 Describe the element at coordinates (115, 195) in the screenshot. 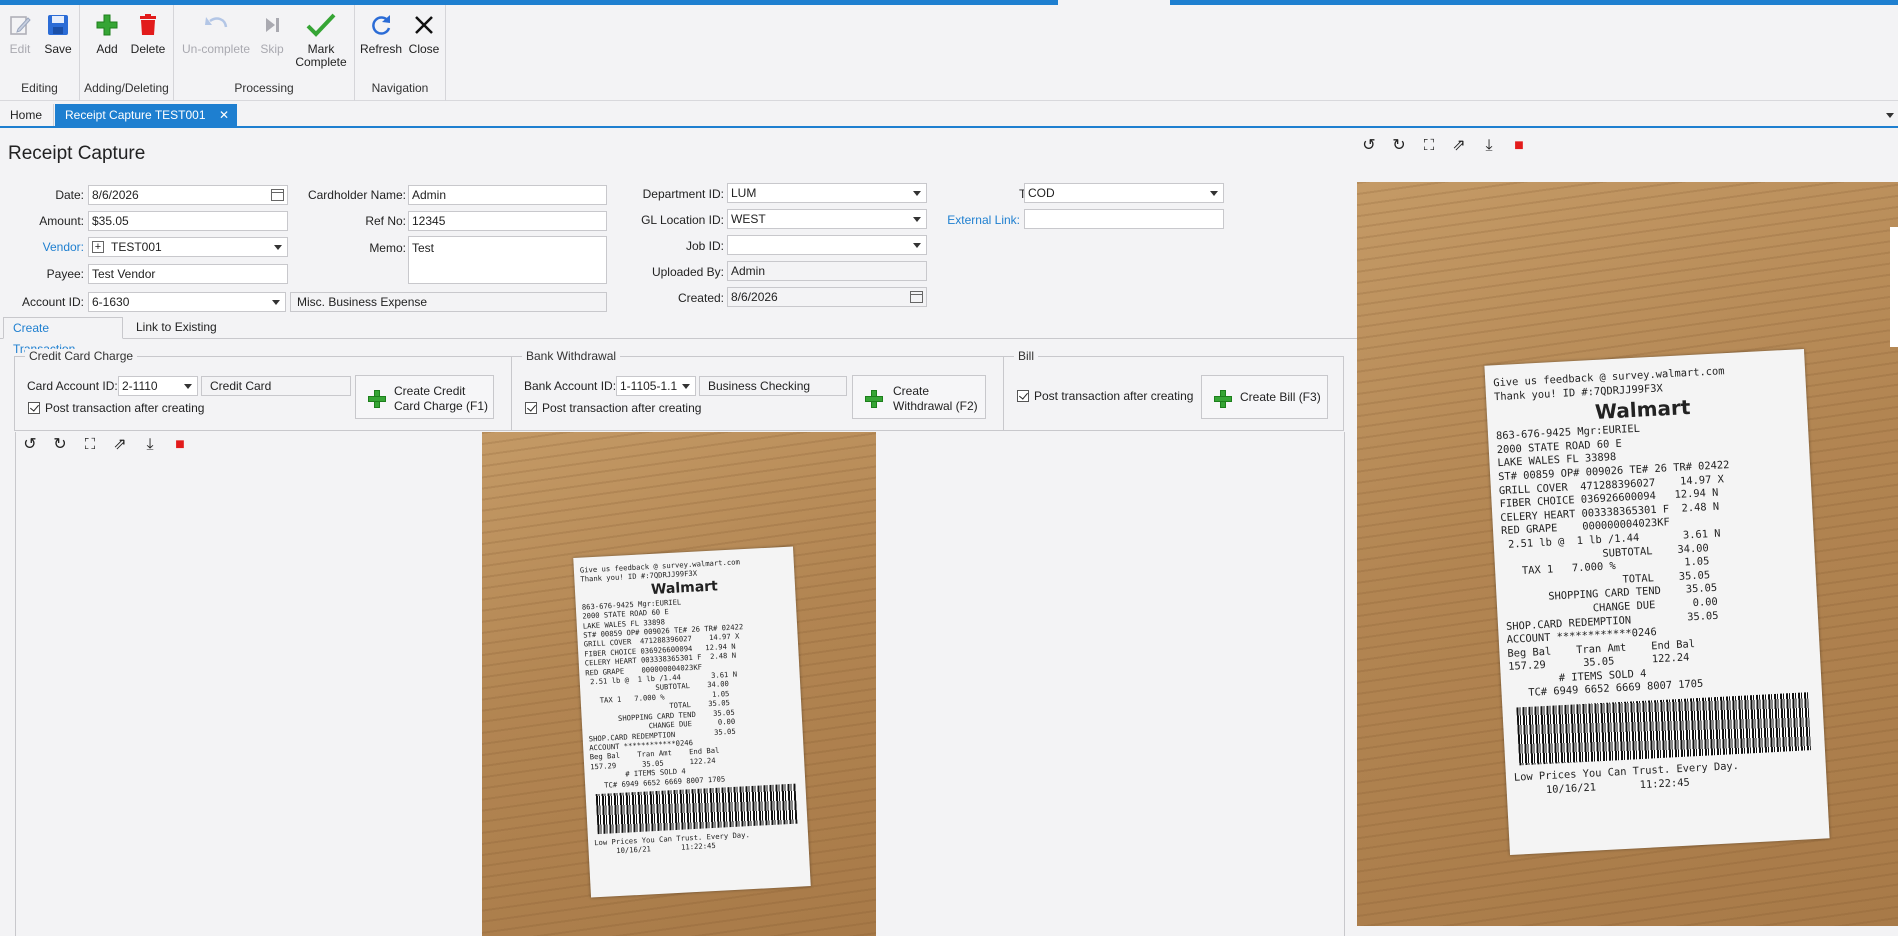

I see `date-value: 8/6/2026` at that location.